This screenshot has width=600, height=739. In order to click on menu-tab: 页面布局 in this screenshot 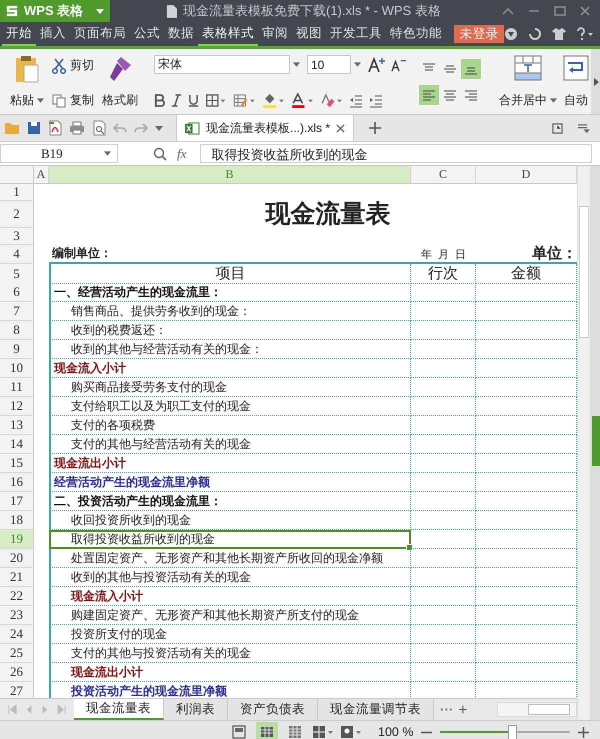, I will do `click(100, 34)`.